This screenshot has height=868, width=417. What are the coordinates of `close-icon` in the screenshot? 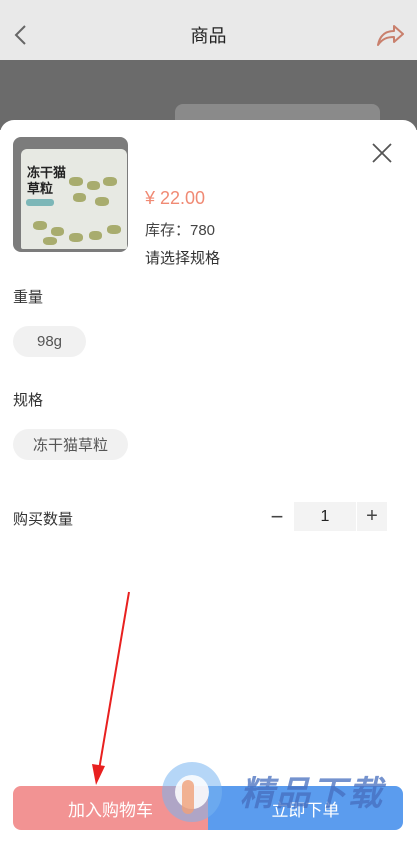 It's located at (382, 153).